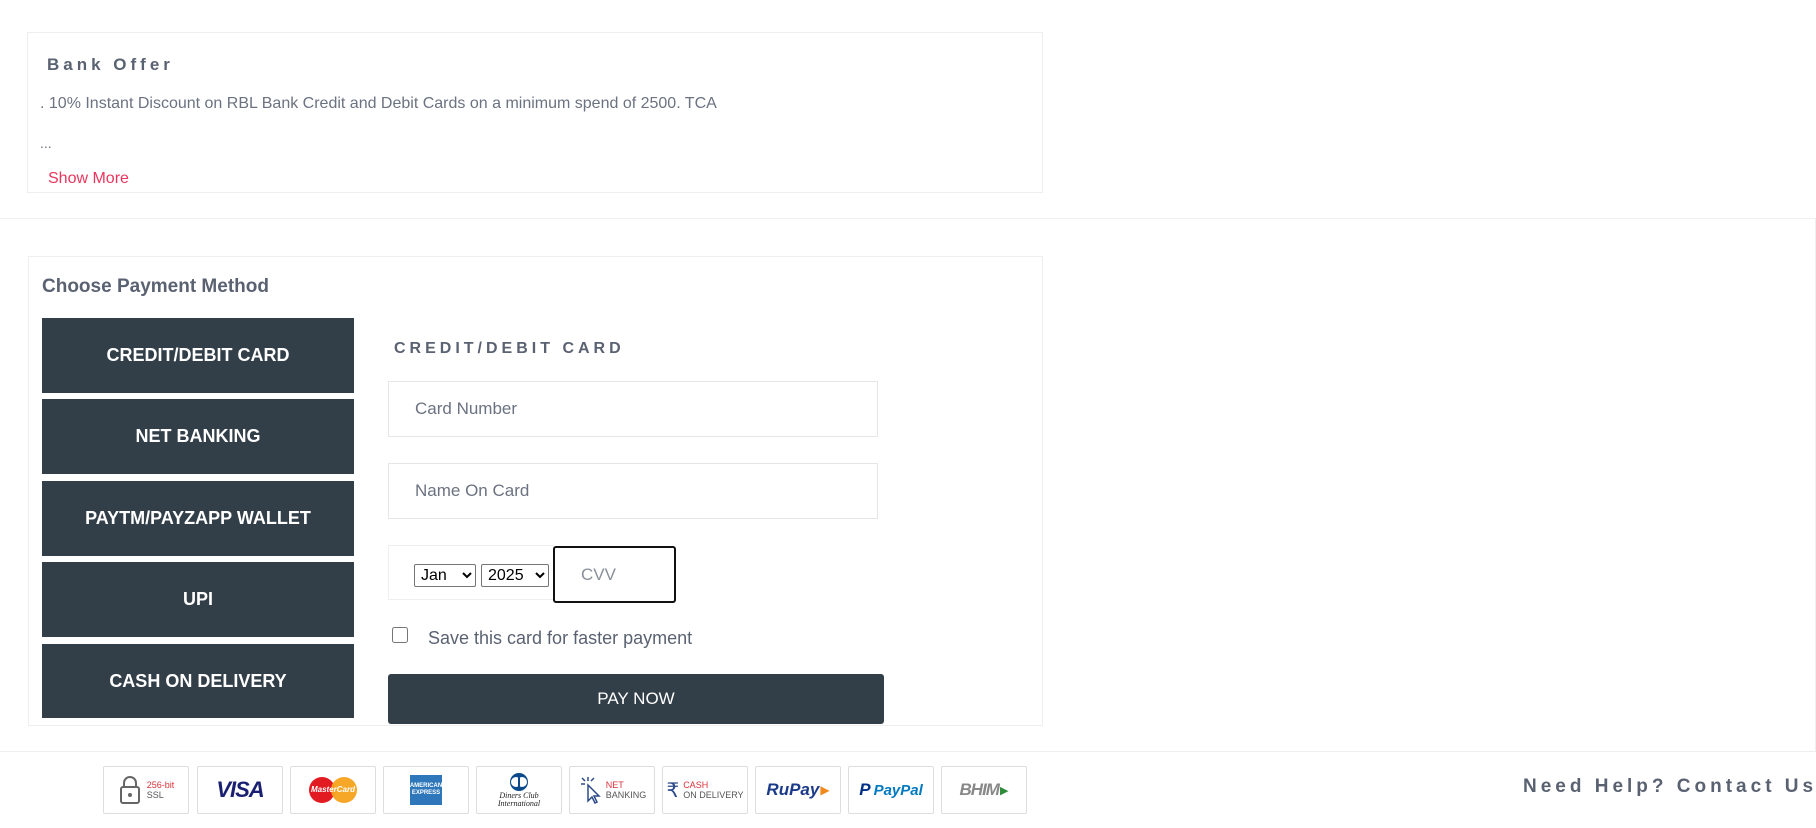 The height and width of the screenshot is (828, 1816). Describe the element at coordinates (198, 518) in the screenshot. I see `method-paytm-payzapp-wallet: PAYTM/PAYZAPP WALLET` at that location.